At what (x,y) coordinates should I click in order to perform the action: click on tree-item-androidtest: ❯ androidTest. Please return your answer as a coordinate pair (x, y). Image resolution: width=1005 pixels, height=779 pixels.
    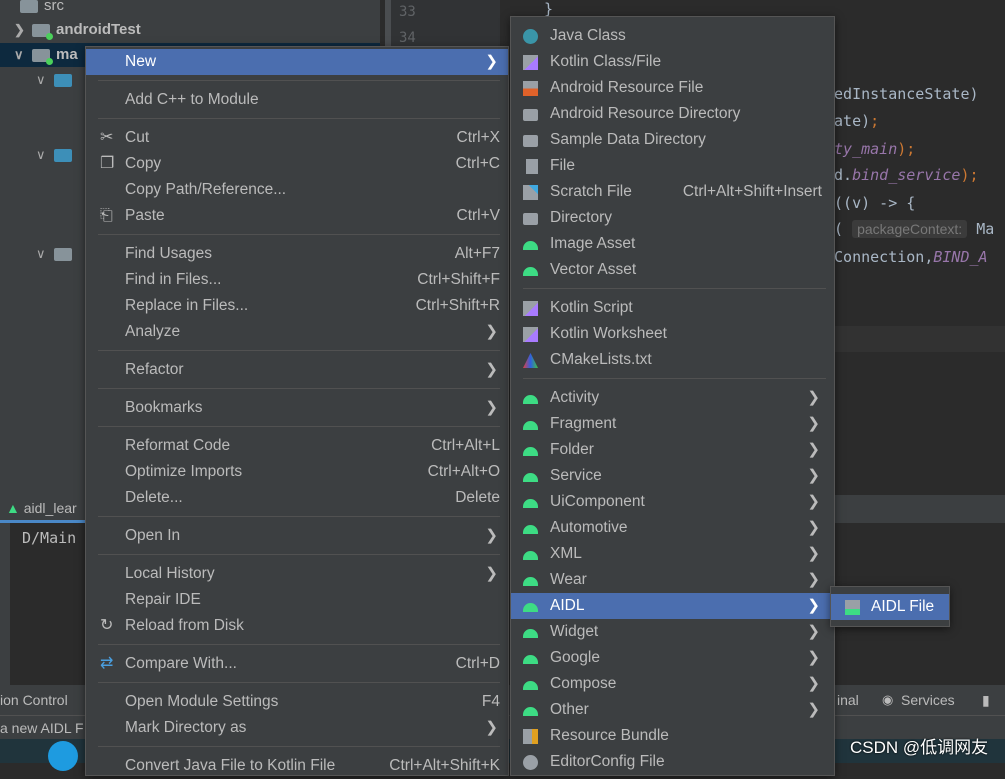
    Looking at the image, I should click on (77, 30).